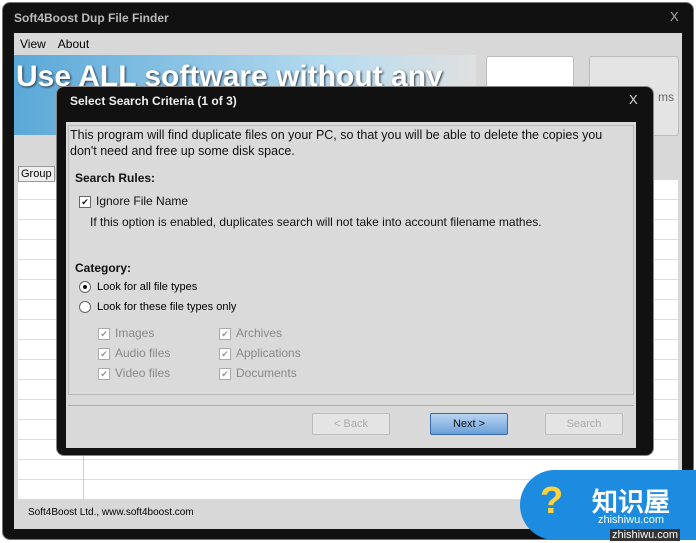 This screenshot has width=696, height=543. Describe the element at coordinates (674, 16) in the screenshot. I see `close-icon: X` at that location.